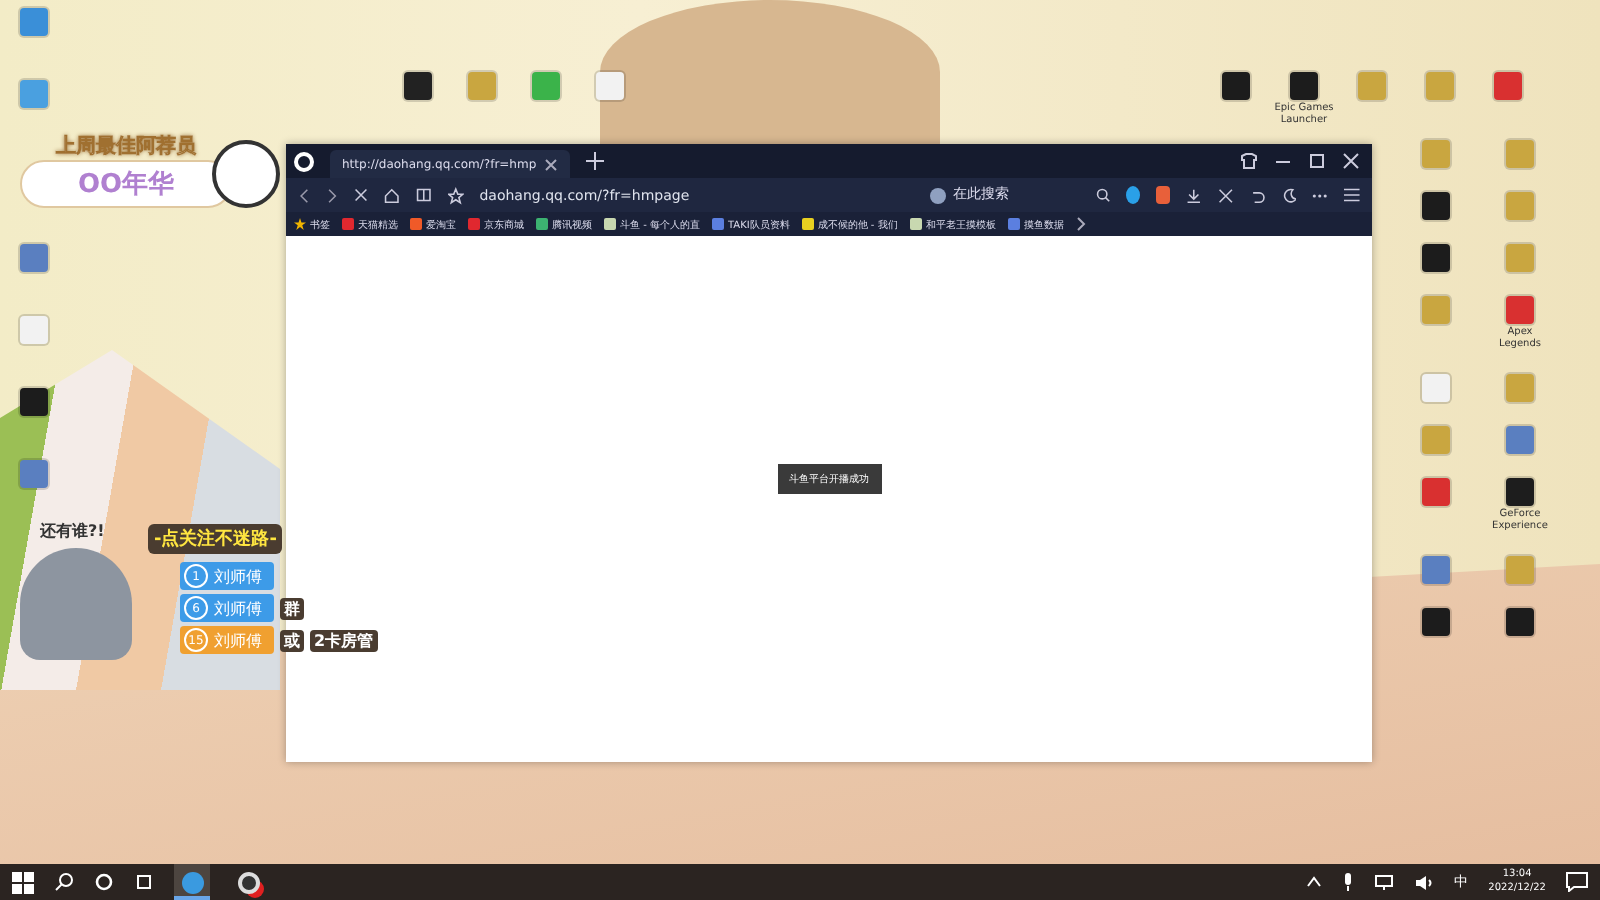 This screenshot has height=900, width=1600. Describe the element at coordinates (215, 539) in the screenshot. I see `follow-text: -点关注不迷路-` at that location.